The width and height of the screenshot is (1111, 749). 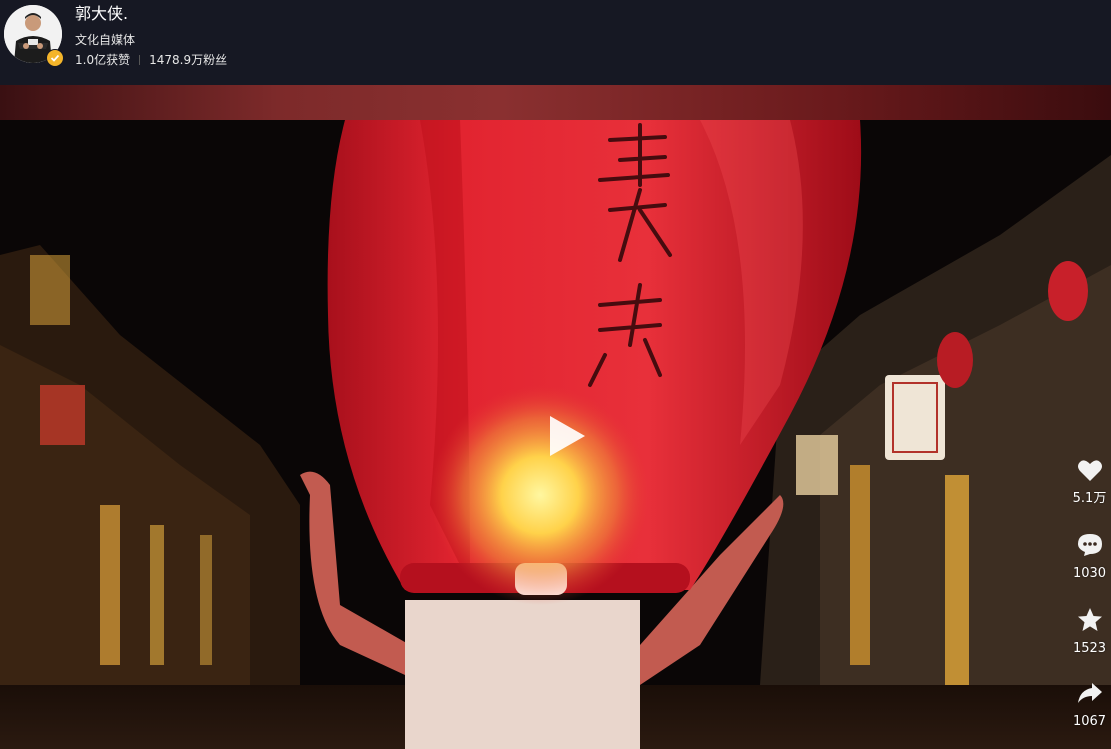 I want to click on share-button: 1067, so click(x=1089, y=705).